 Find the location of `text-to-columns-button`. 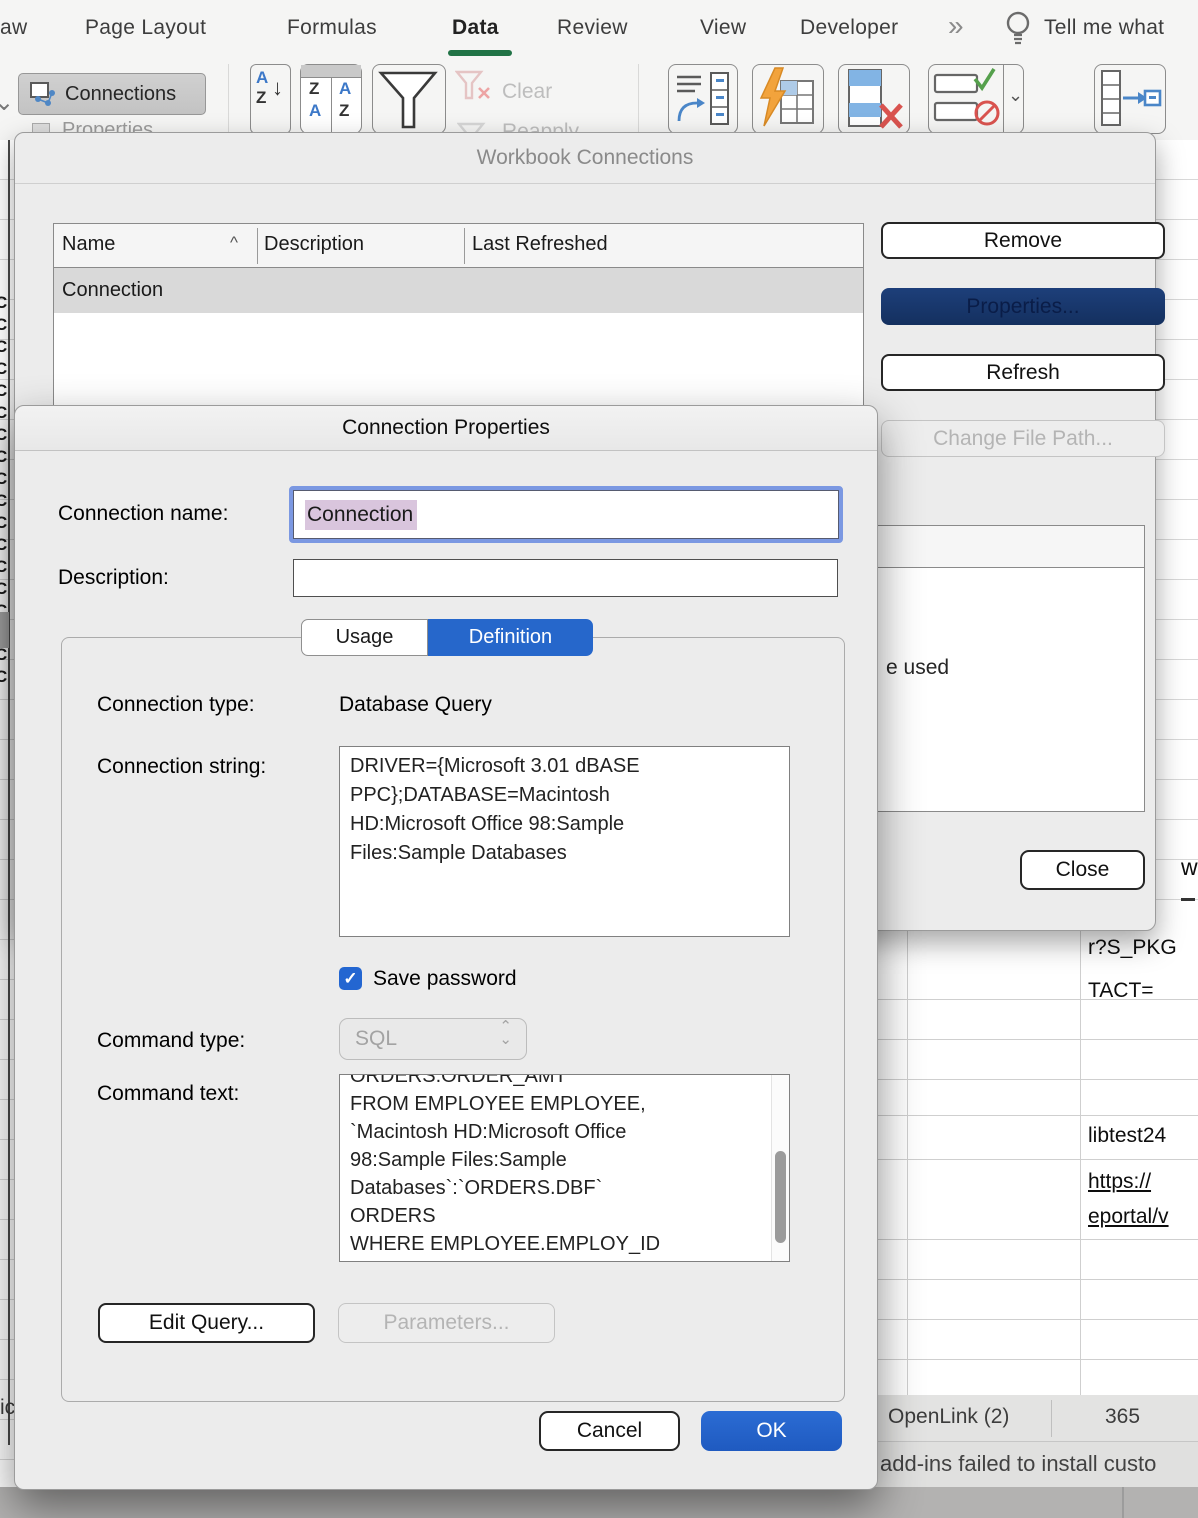

text-to-columns-button is located at coordinates (703, 99).